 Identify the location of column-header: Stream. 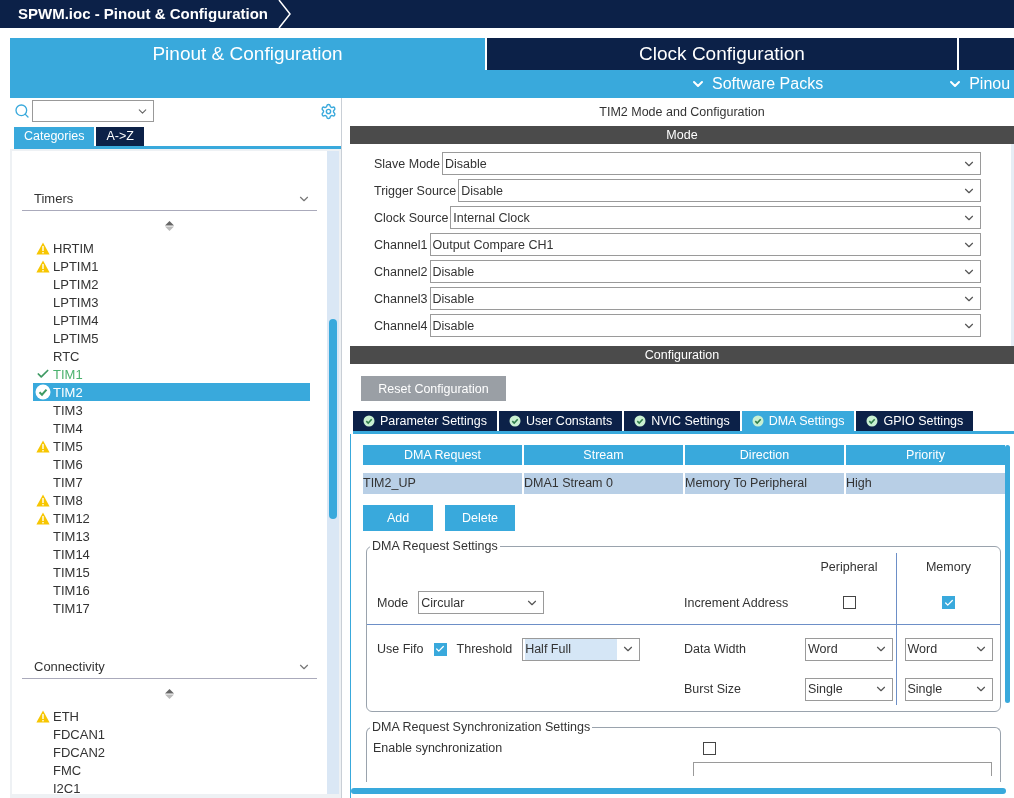
(603, 455).